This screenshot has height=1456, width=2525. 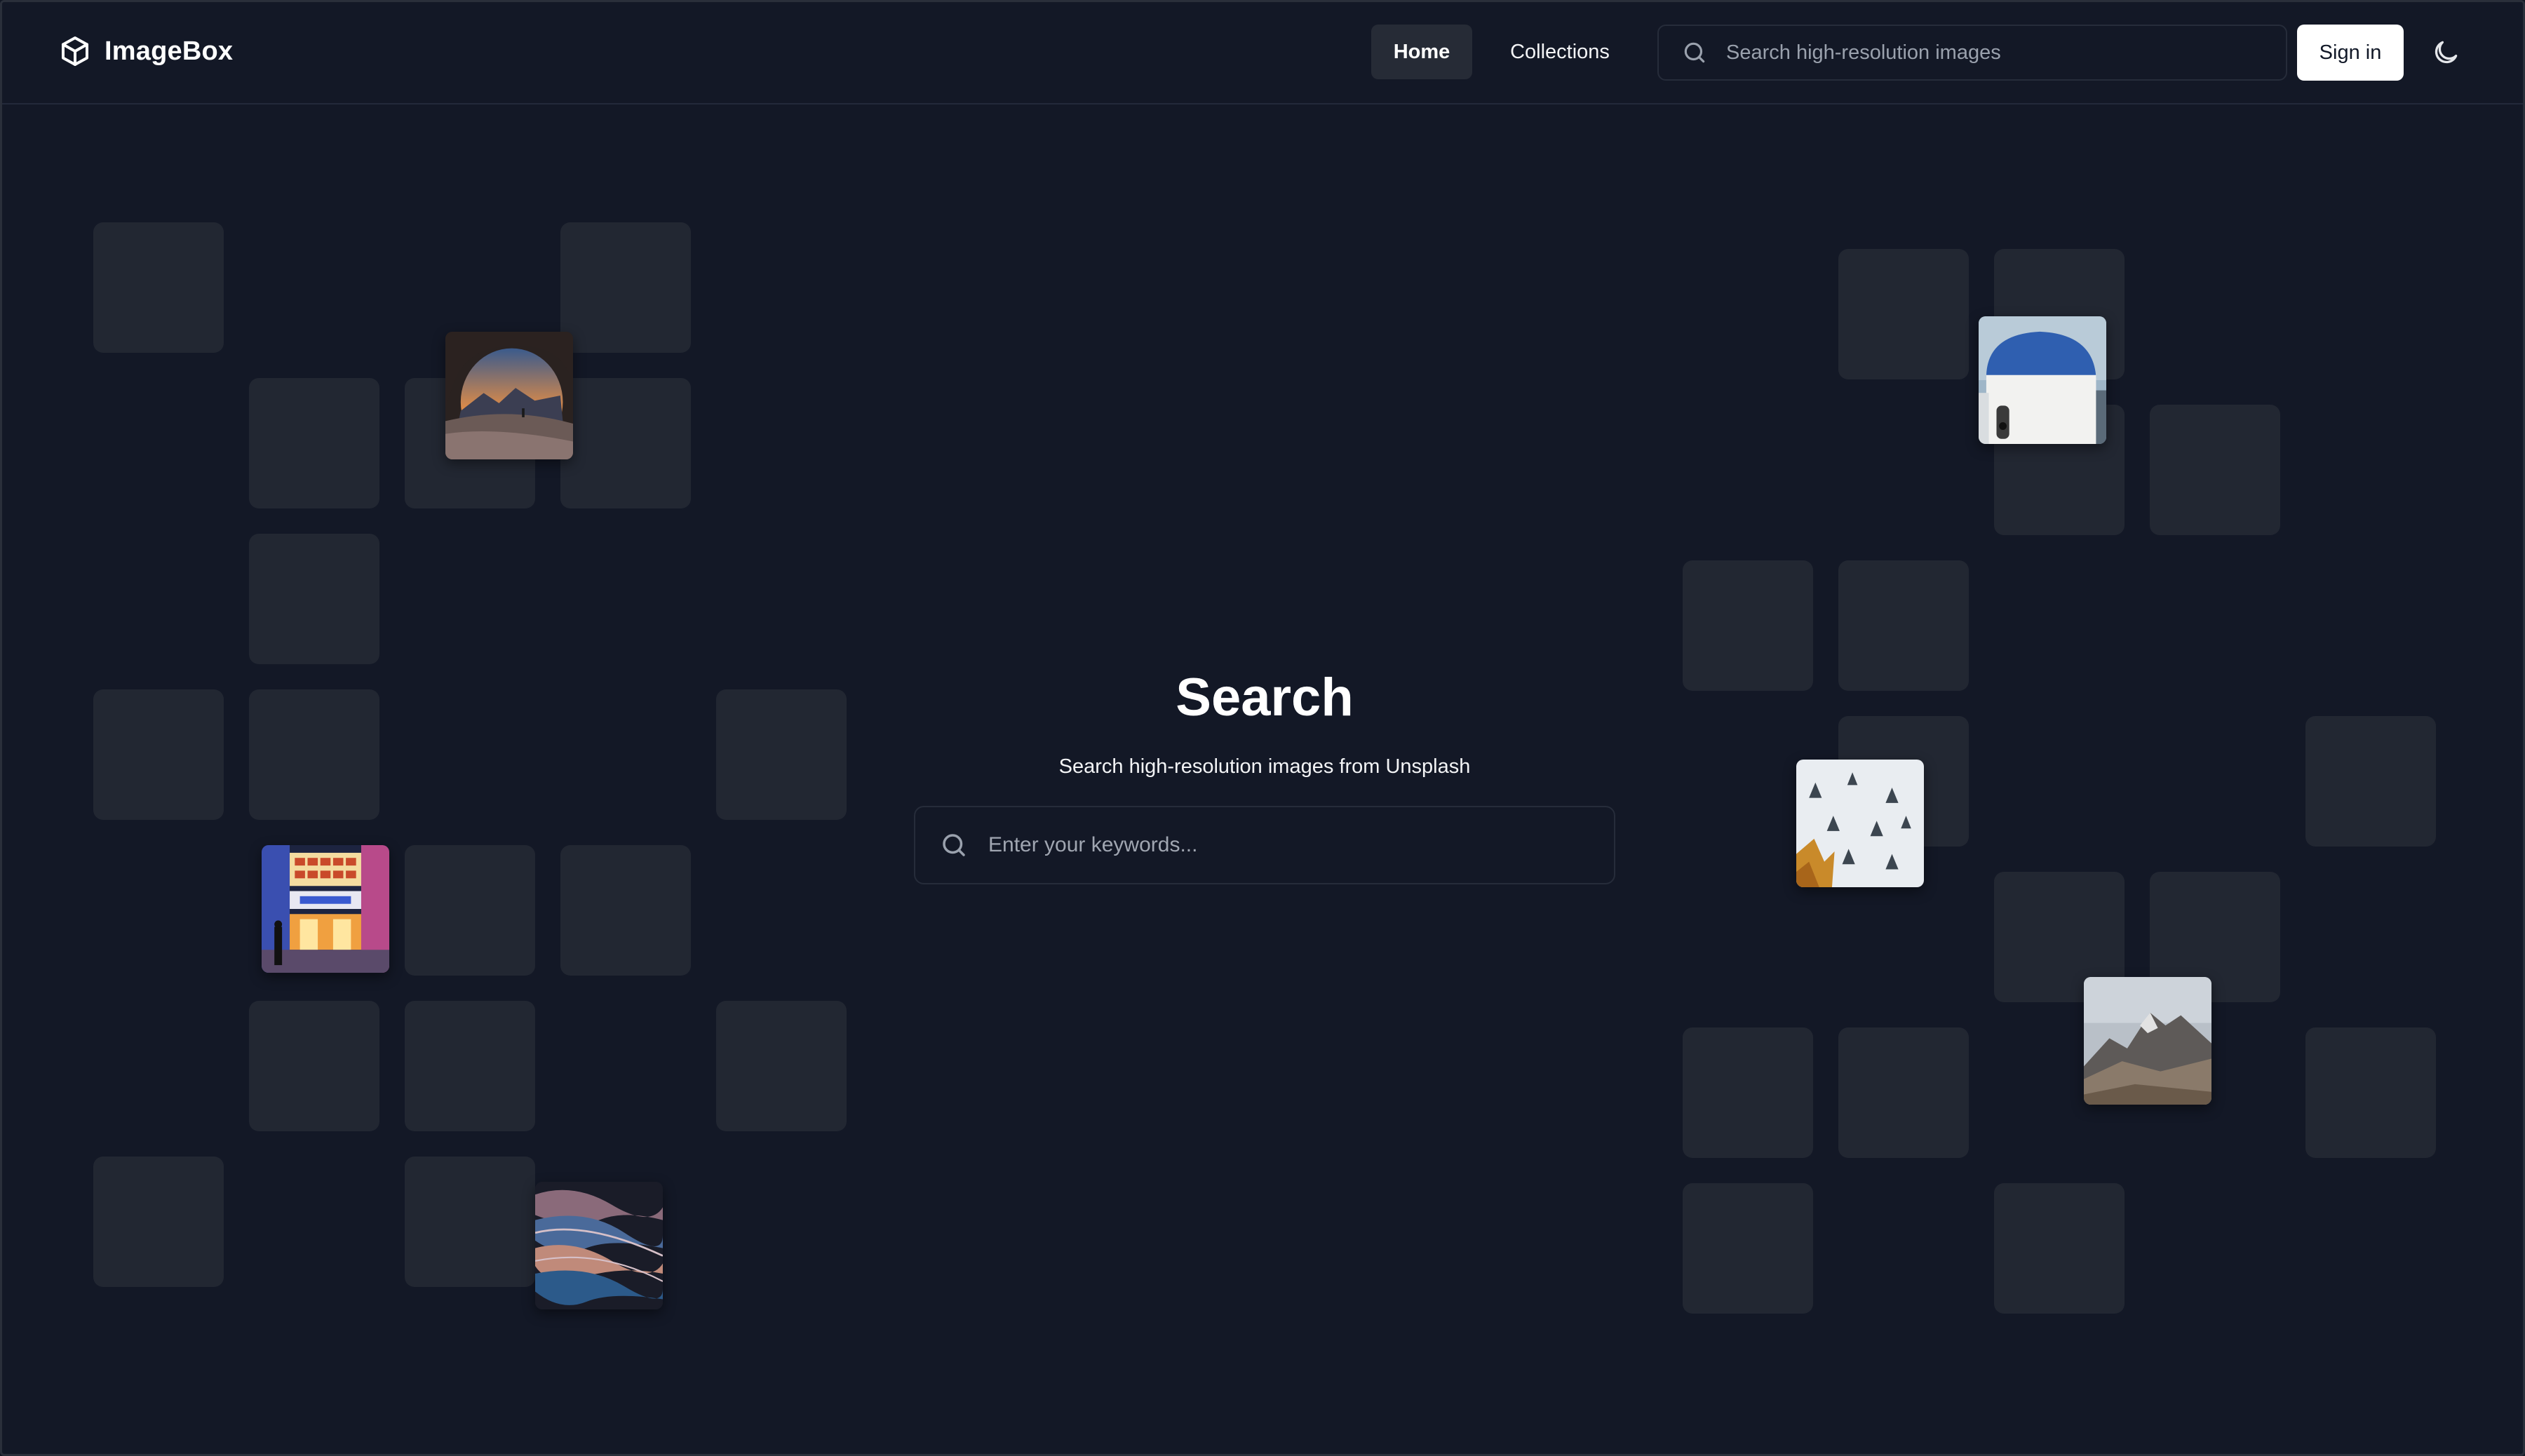 I want to click on photo-mountain-peaks, so click(x=2147, y=1041).